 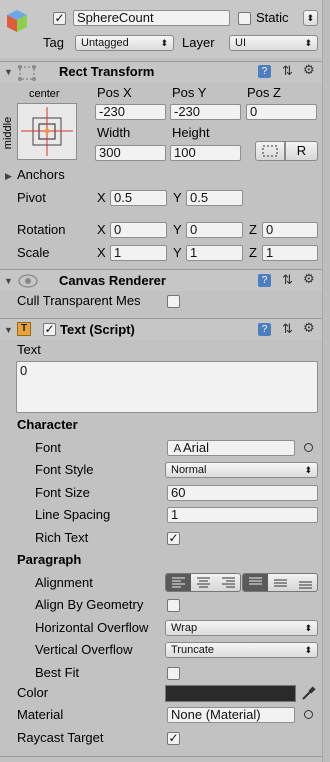 I want to click on layer-label: Layer, so click(x=198, y=42).